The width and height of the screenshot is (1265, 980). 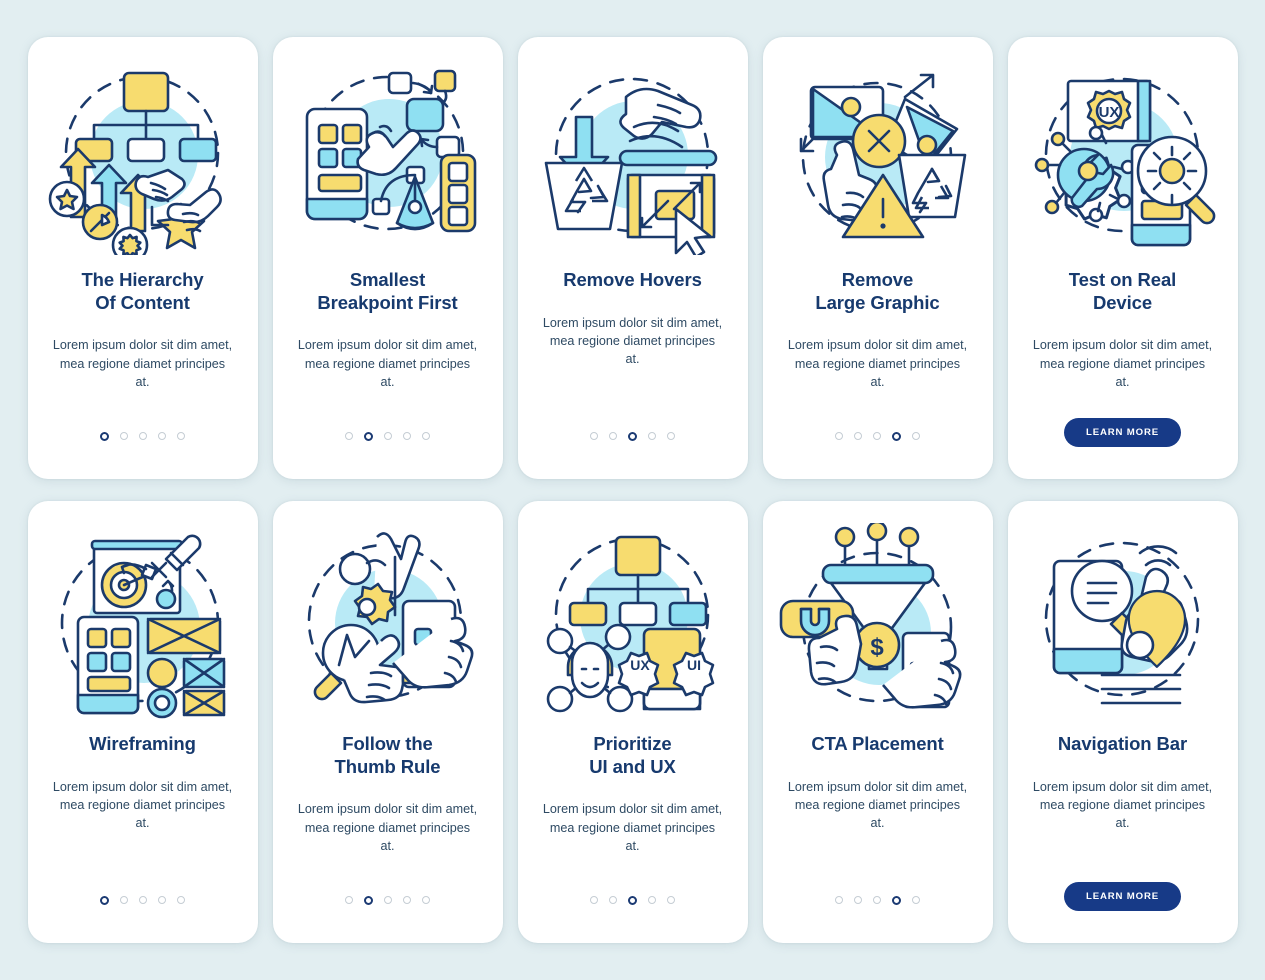 I want to click on user-network-ux-ui-gears-icon: UX UI, so click(x=633, y=621).